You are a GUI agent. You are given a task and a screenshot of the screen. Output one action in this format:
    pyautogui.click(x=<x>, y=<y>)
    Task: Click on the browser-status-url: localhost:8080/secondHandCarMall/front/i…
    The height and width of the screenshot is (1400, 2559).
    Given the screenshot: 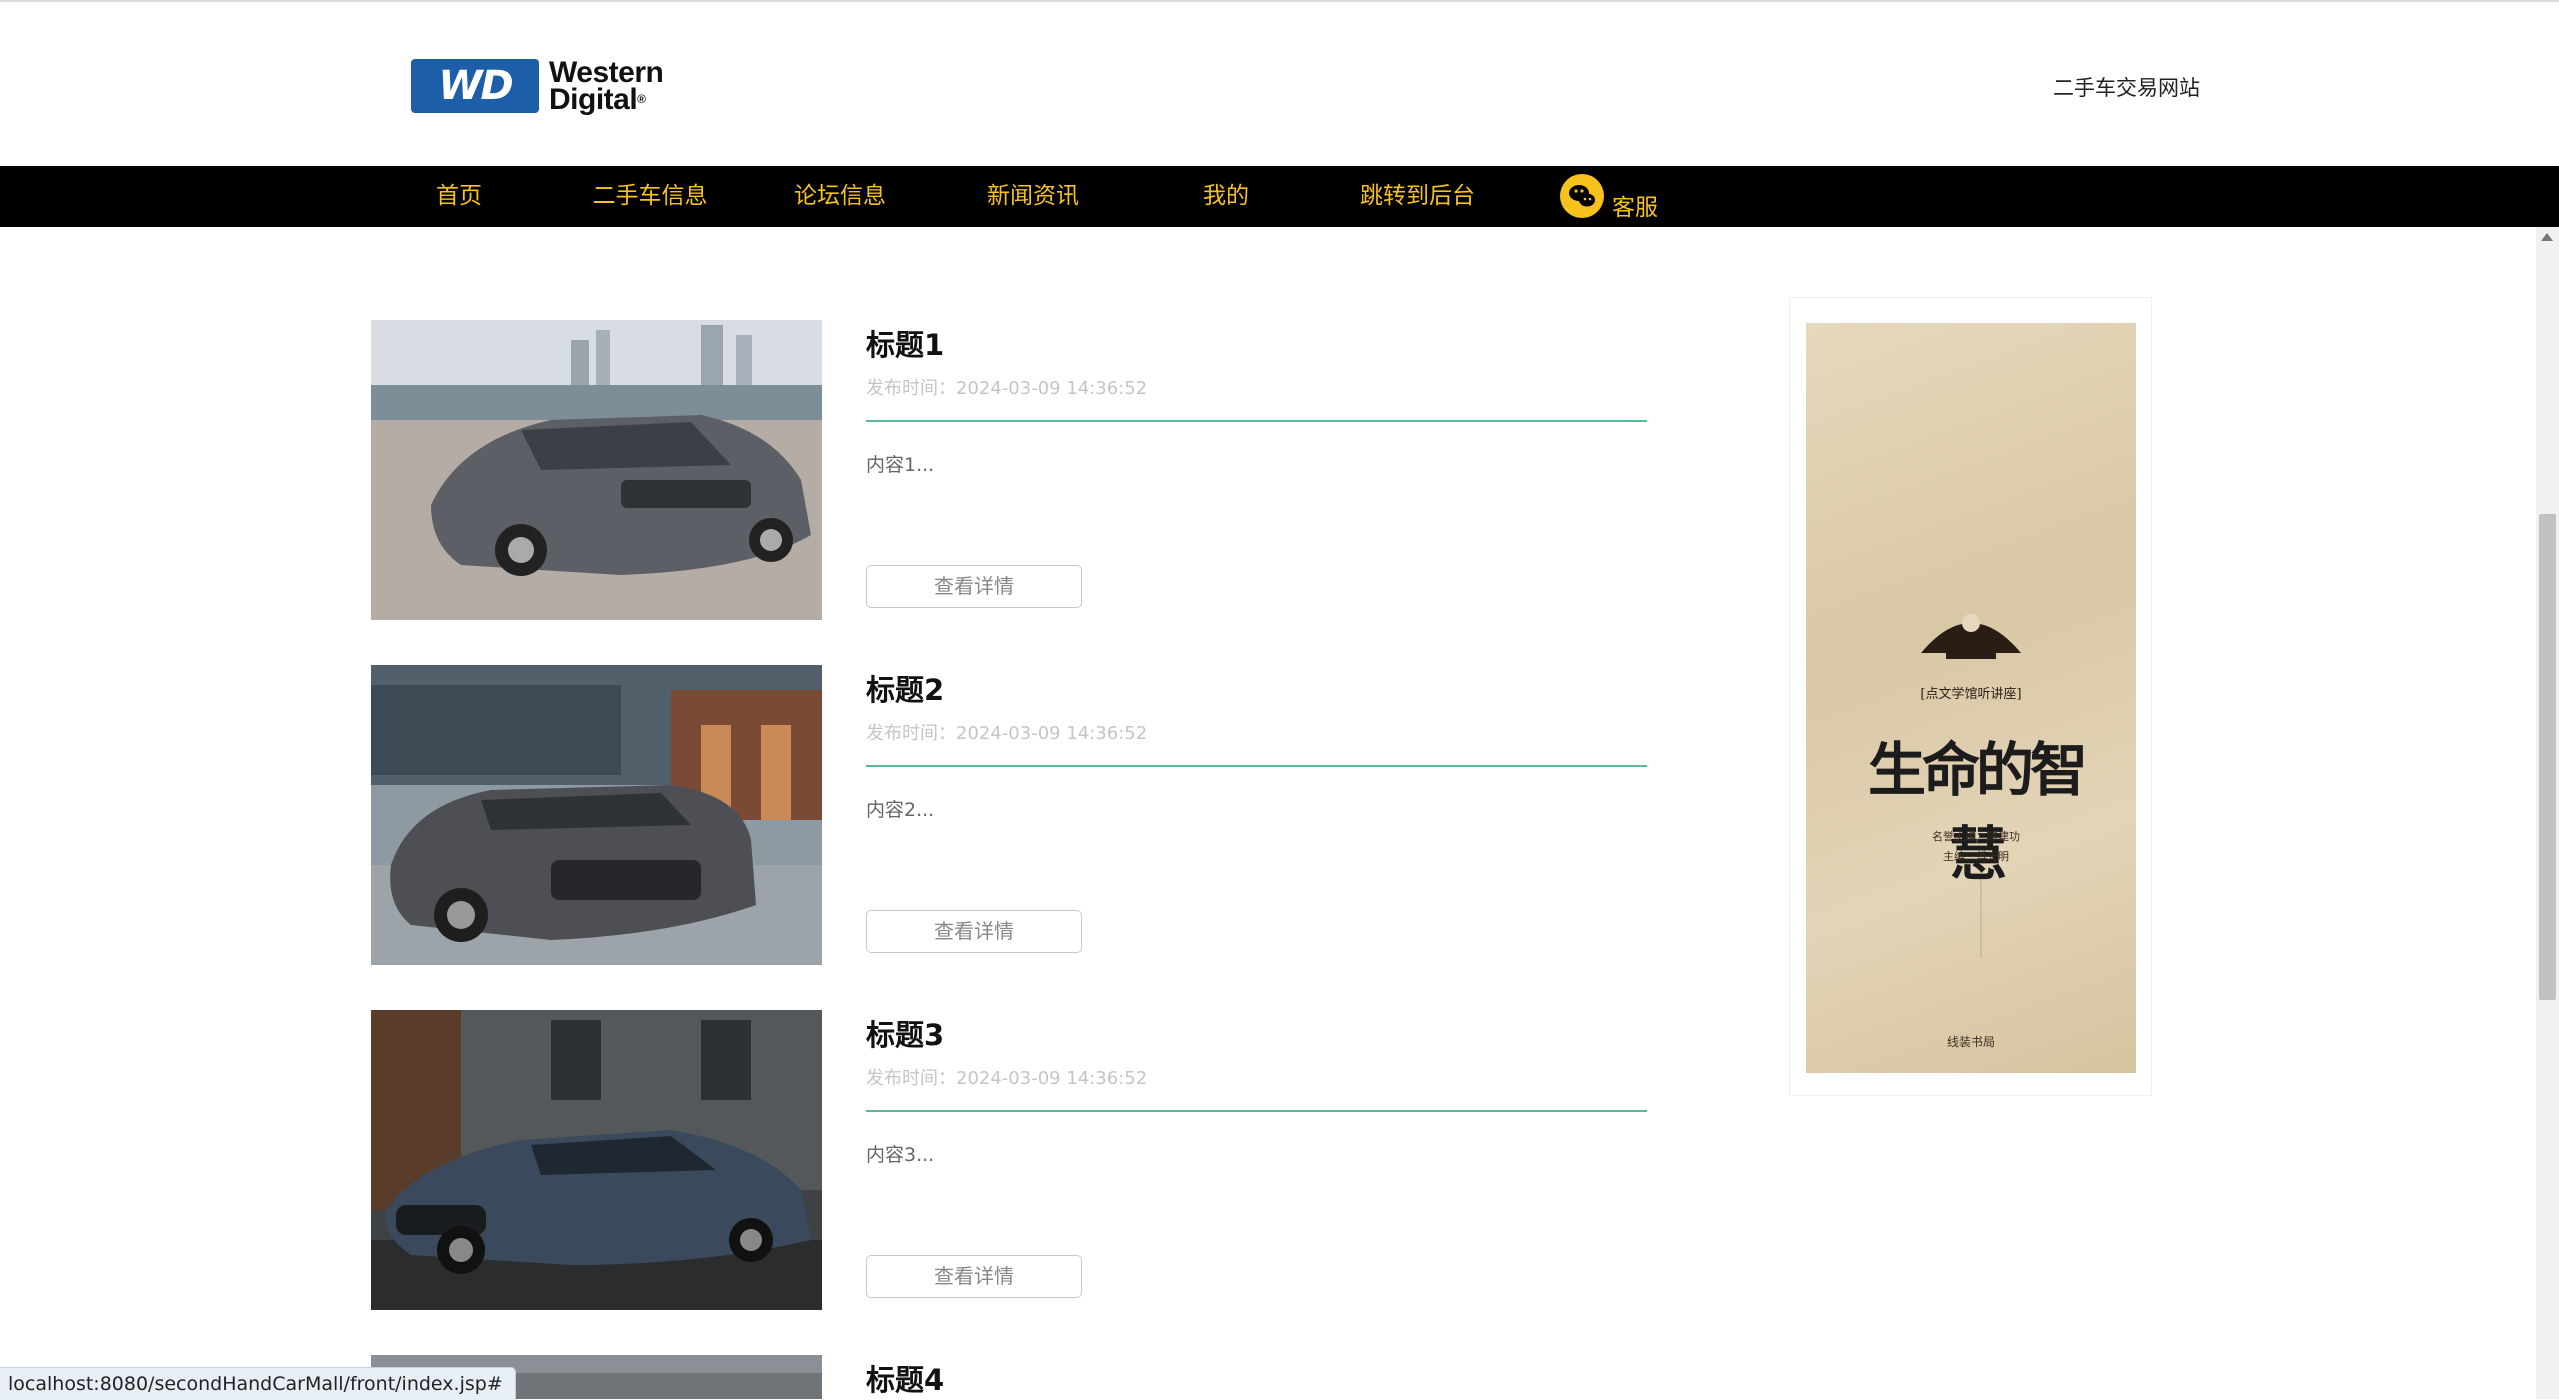 What is the action you would take?
    pyautogui.click(x=258, y=1383)
    